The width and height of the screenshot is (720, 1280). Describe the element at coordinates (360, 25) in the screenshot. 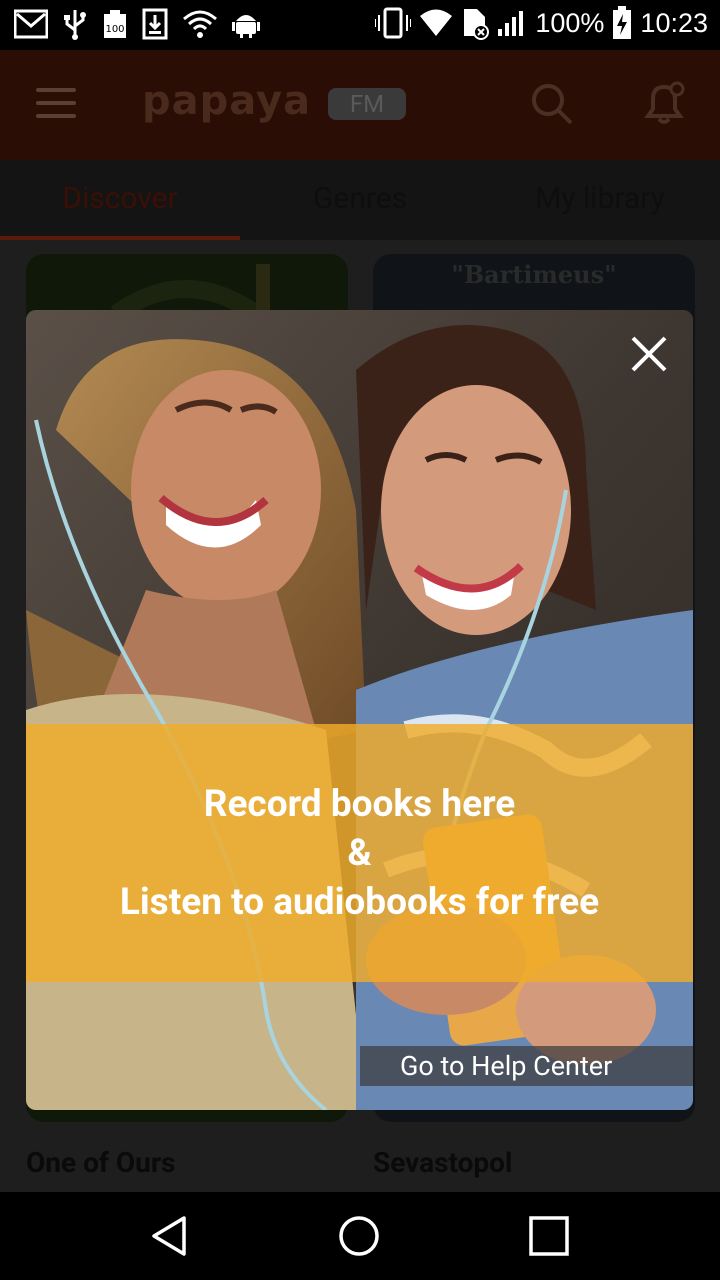

I see `status-bar: 100 100% 10:23` at that location.